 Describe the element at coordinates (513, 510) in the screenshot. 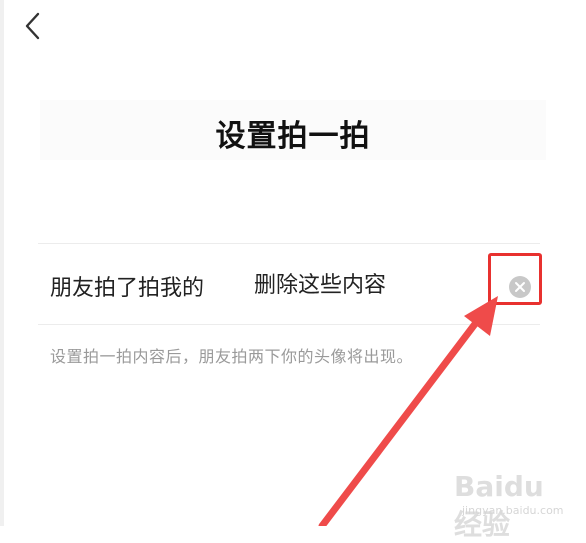

I see `watermark-url: jingyan.baidu.com` at that location.